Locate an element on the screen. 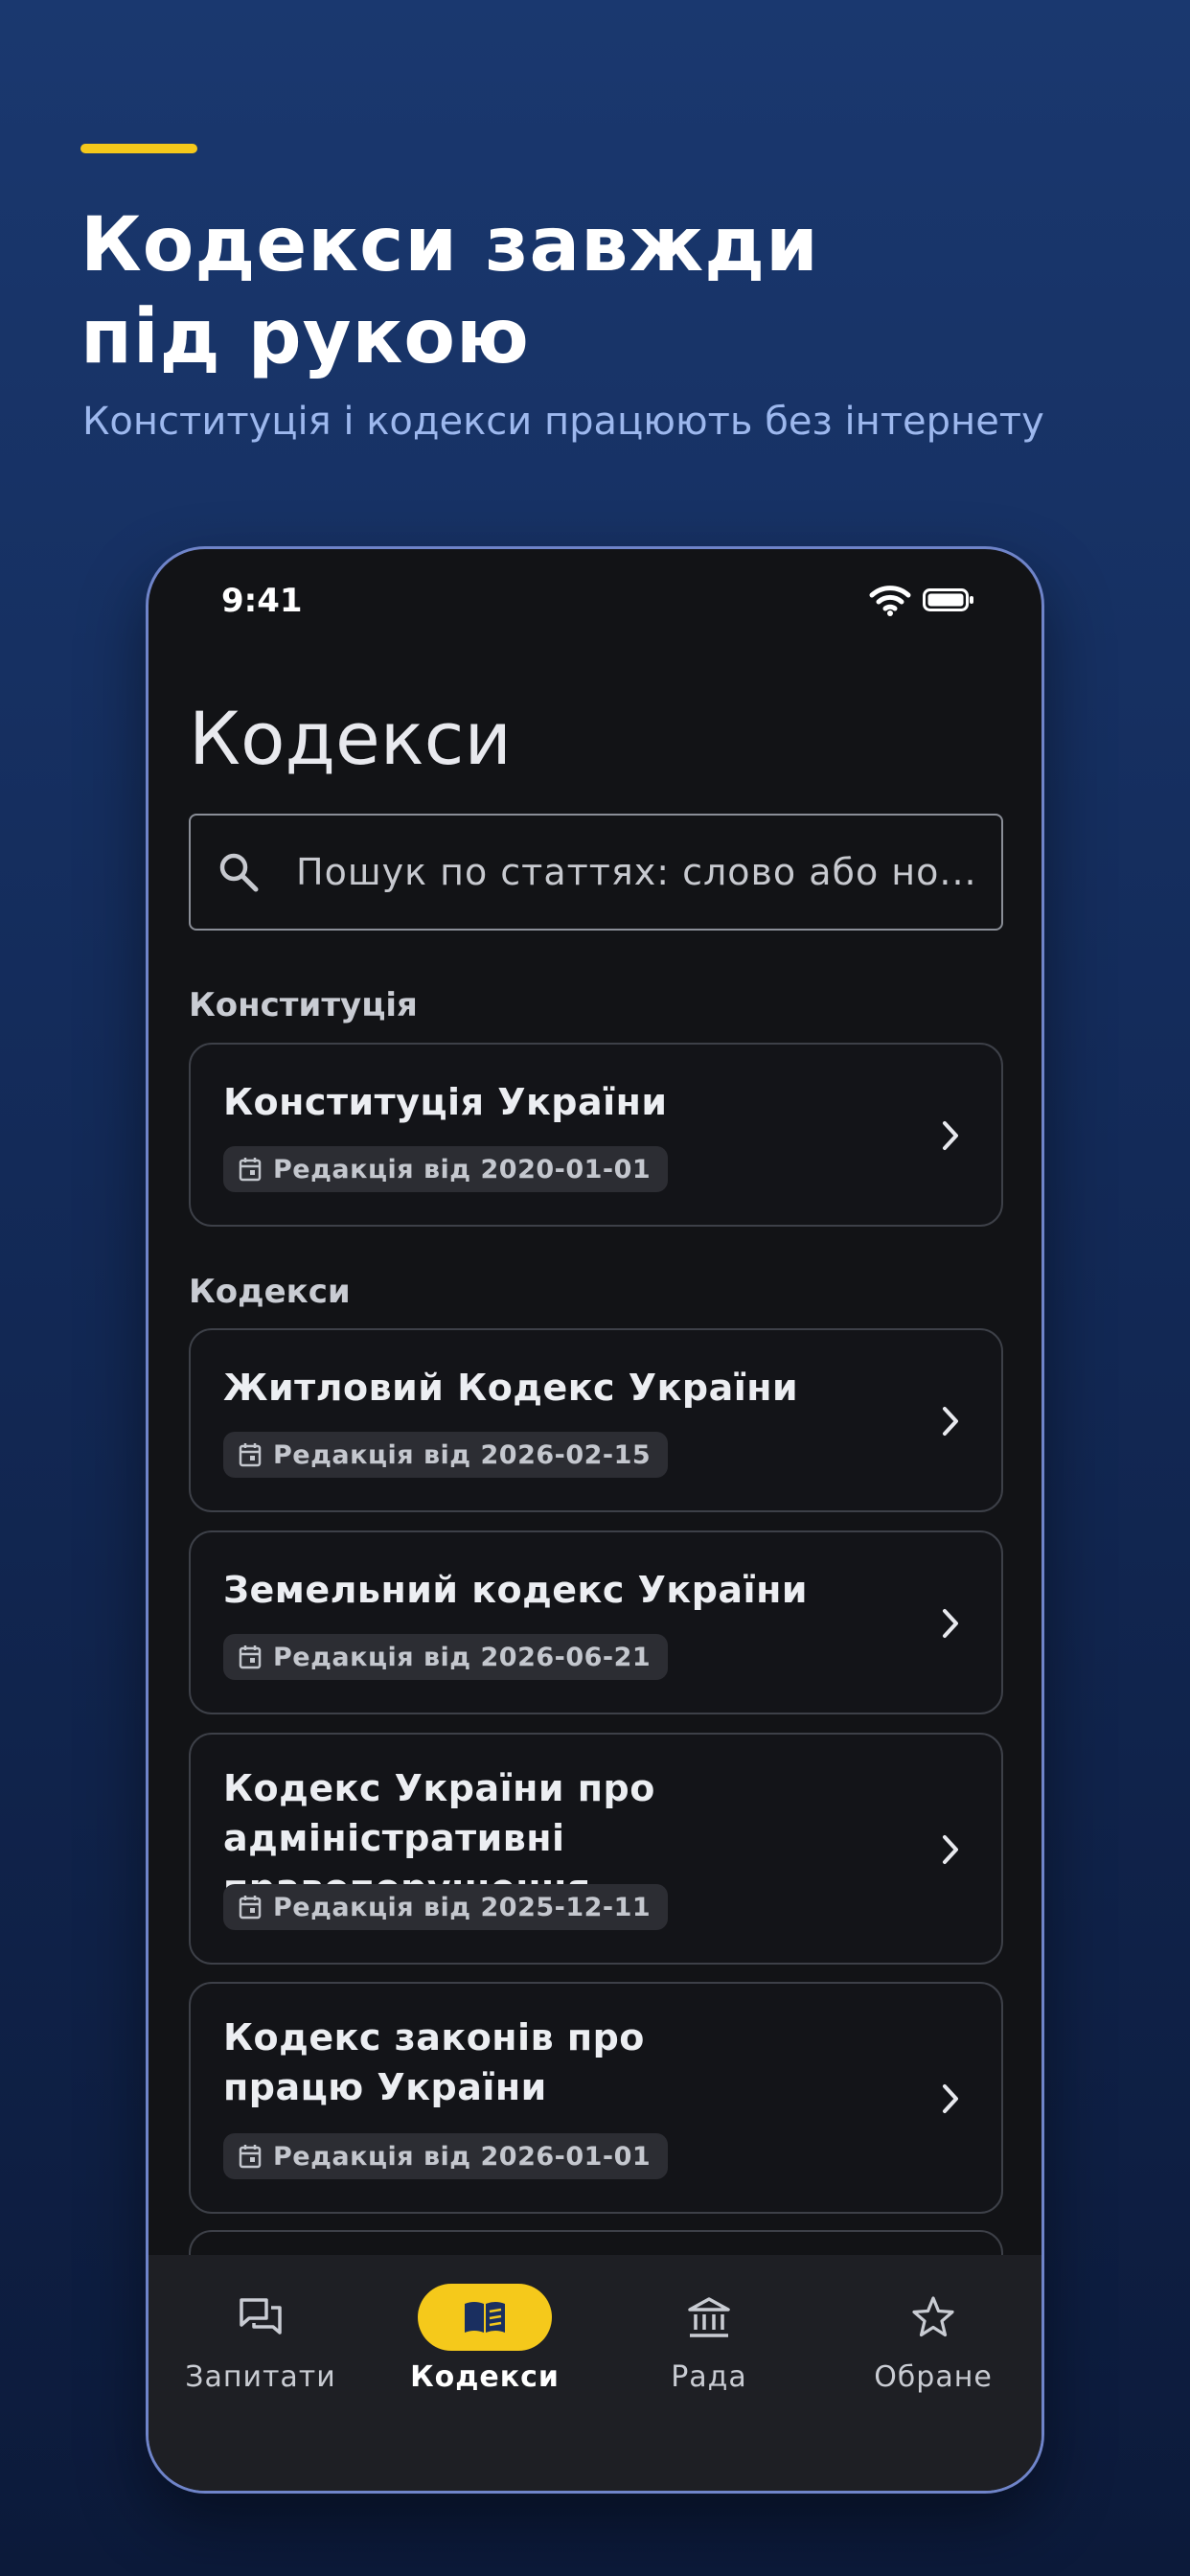  edition-badge: Редакція від 2026-01-01 is located at coordinates (446, 2156).